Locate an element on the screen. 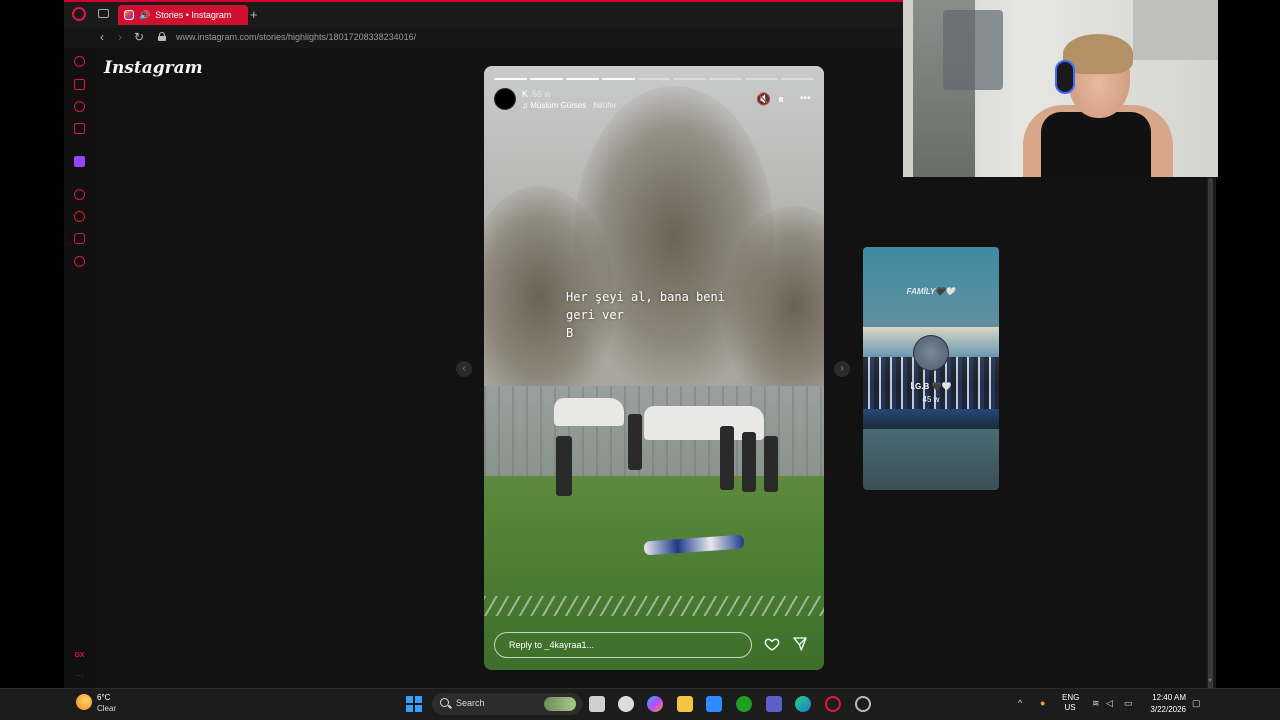 This screenshot has width=1280, height=720. instagram-favicon-icon is located at coordinates (129, 15).